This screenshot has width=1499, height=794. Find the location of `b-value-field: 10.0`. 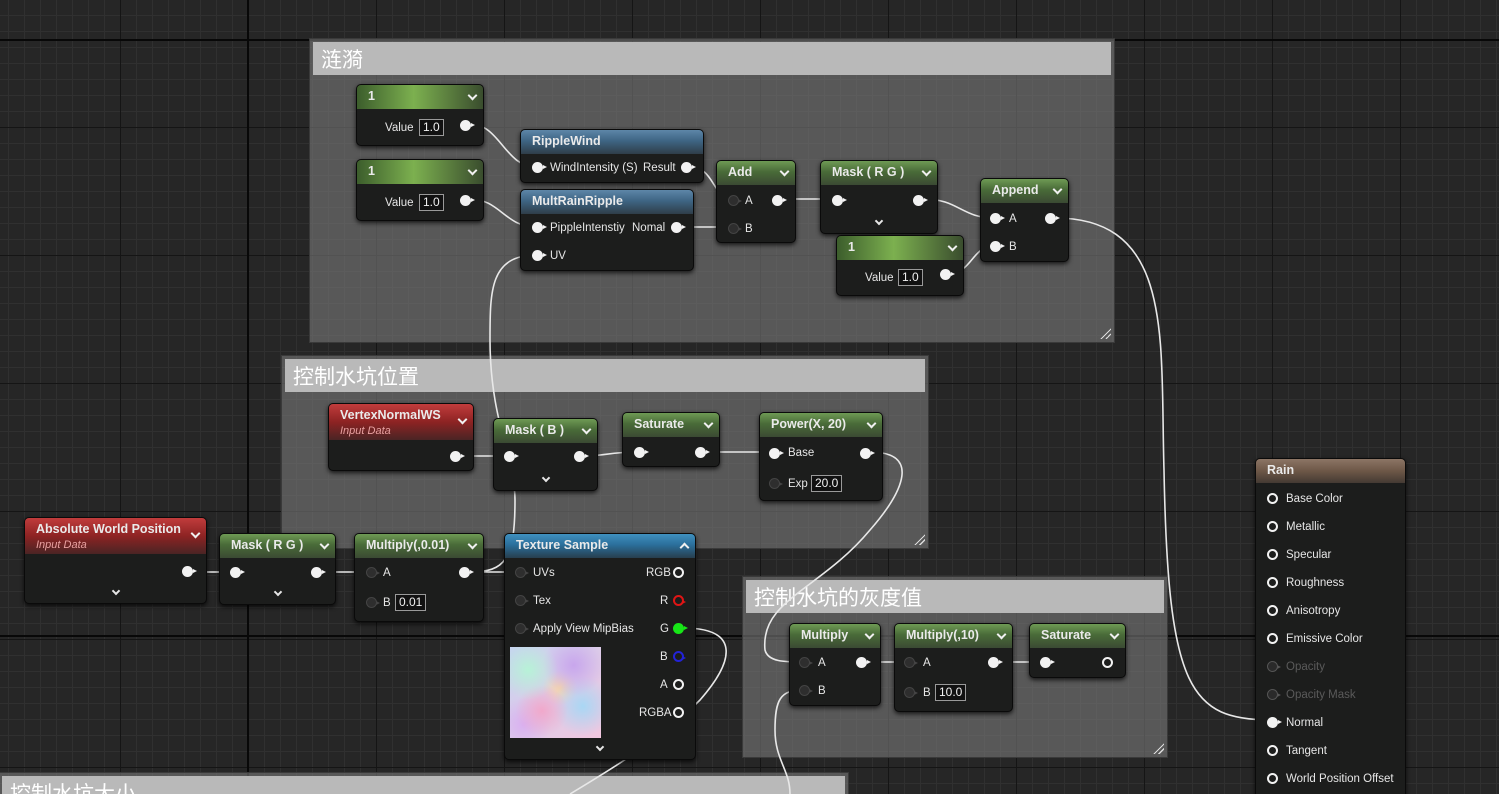

b-value-field: 10.0 is located at coordinates (951, 692).